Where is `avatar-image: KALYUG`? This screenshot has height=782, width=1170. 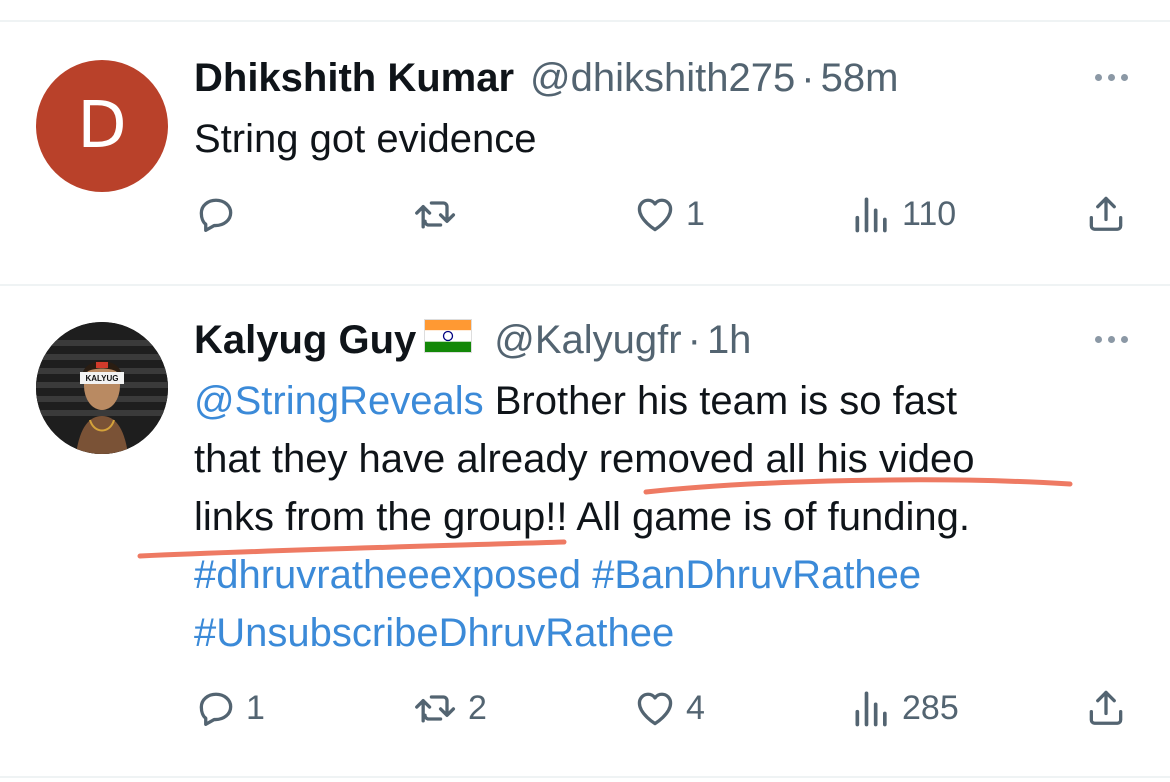
avatar-image: KALYUG is located at coordinates (102, 388).